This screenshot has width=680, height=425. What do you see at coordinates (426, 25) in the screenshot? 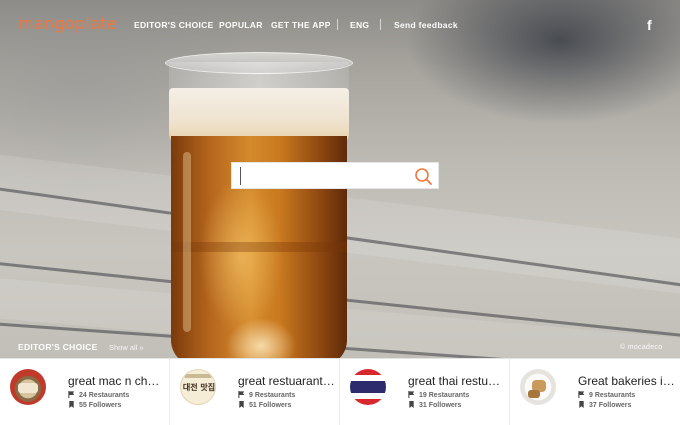
I see `send-feedback-link: Send feedback` at bounding box center [426, 25].